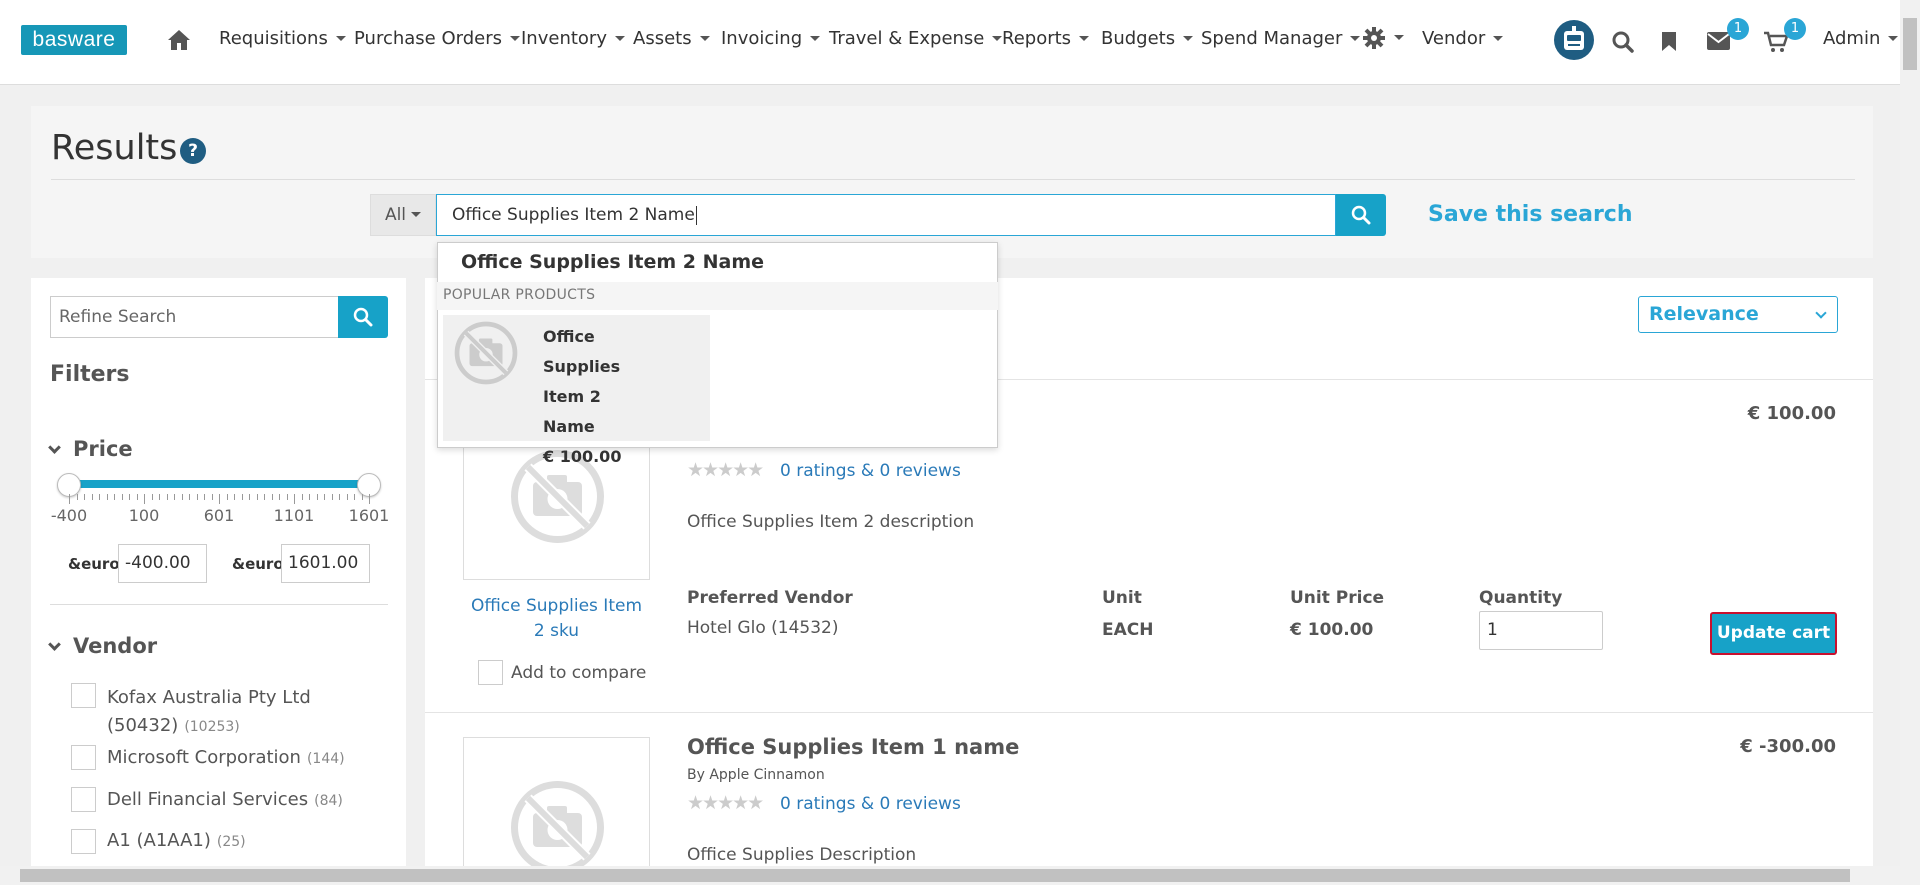 The image size is (1920, 885). What do you see at coordinates (1738, 314) in the screenshot?
I see `sort-dropdown: Relevance` at bounding box center [1738, 314].